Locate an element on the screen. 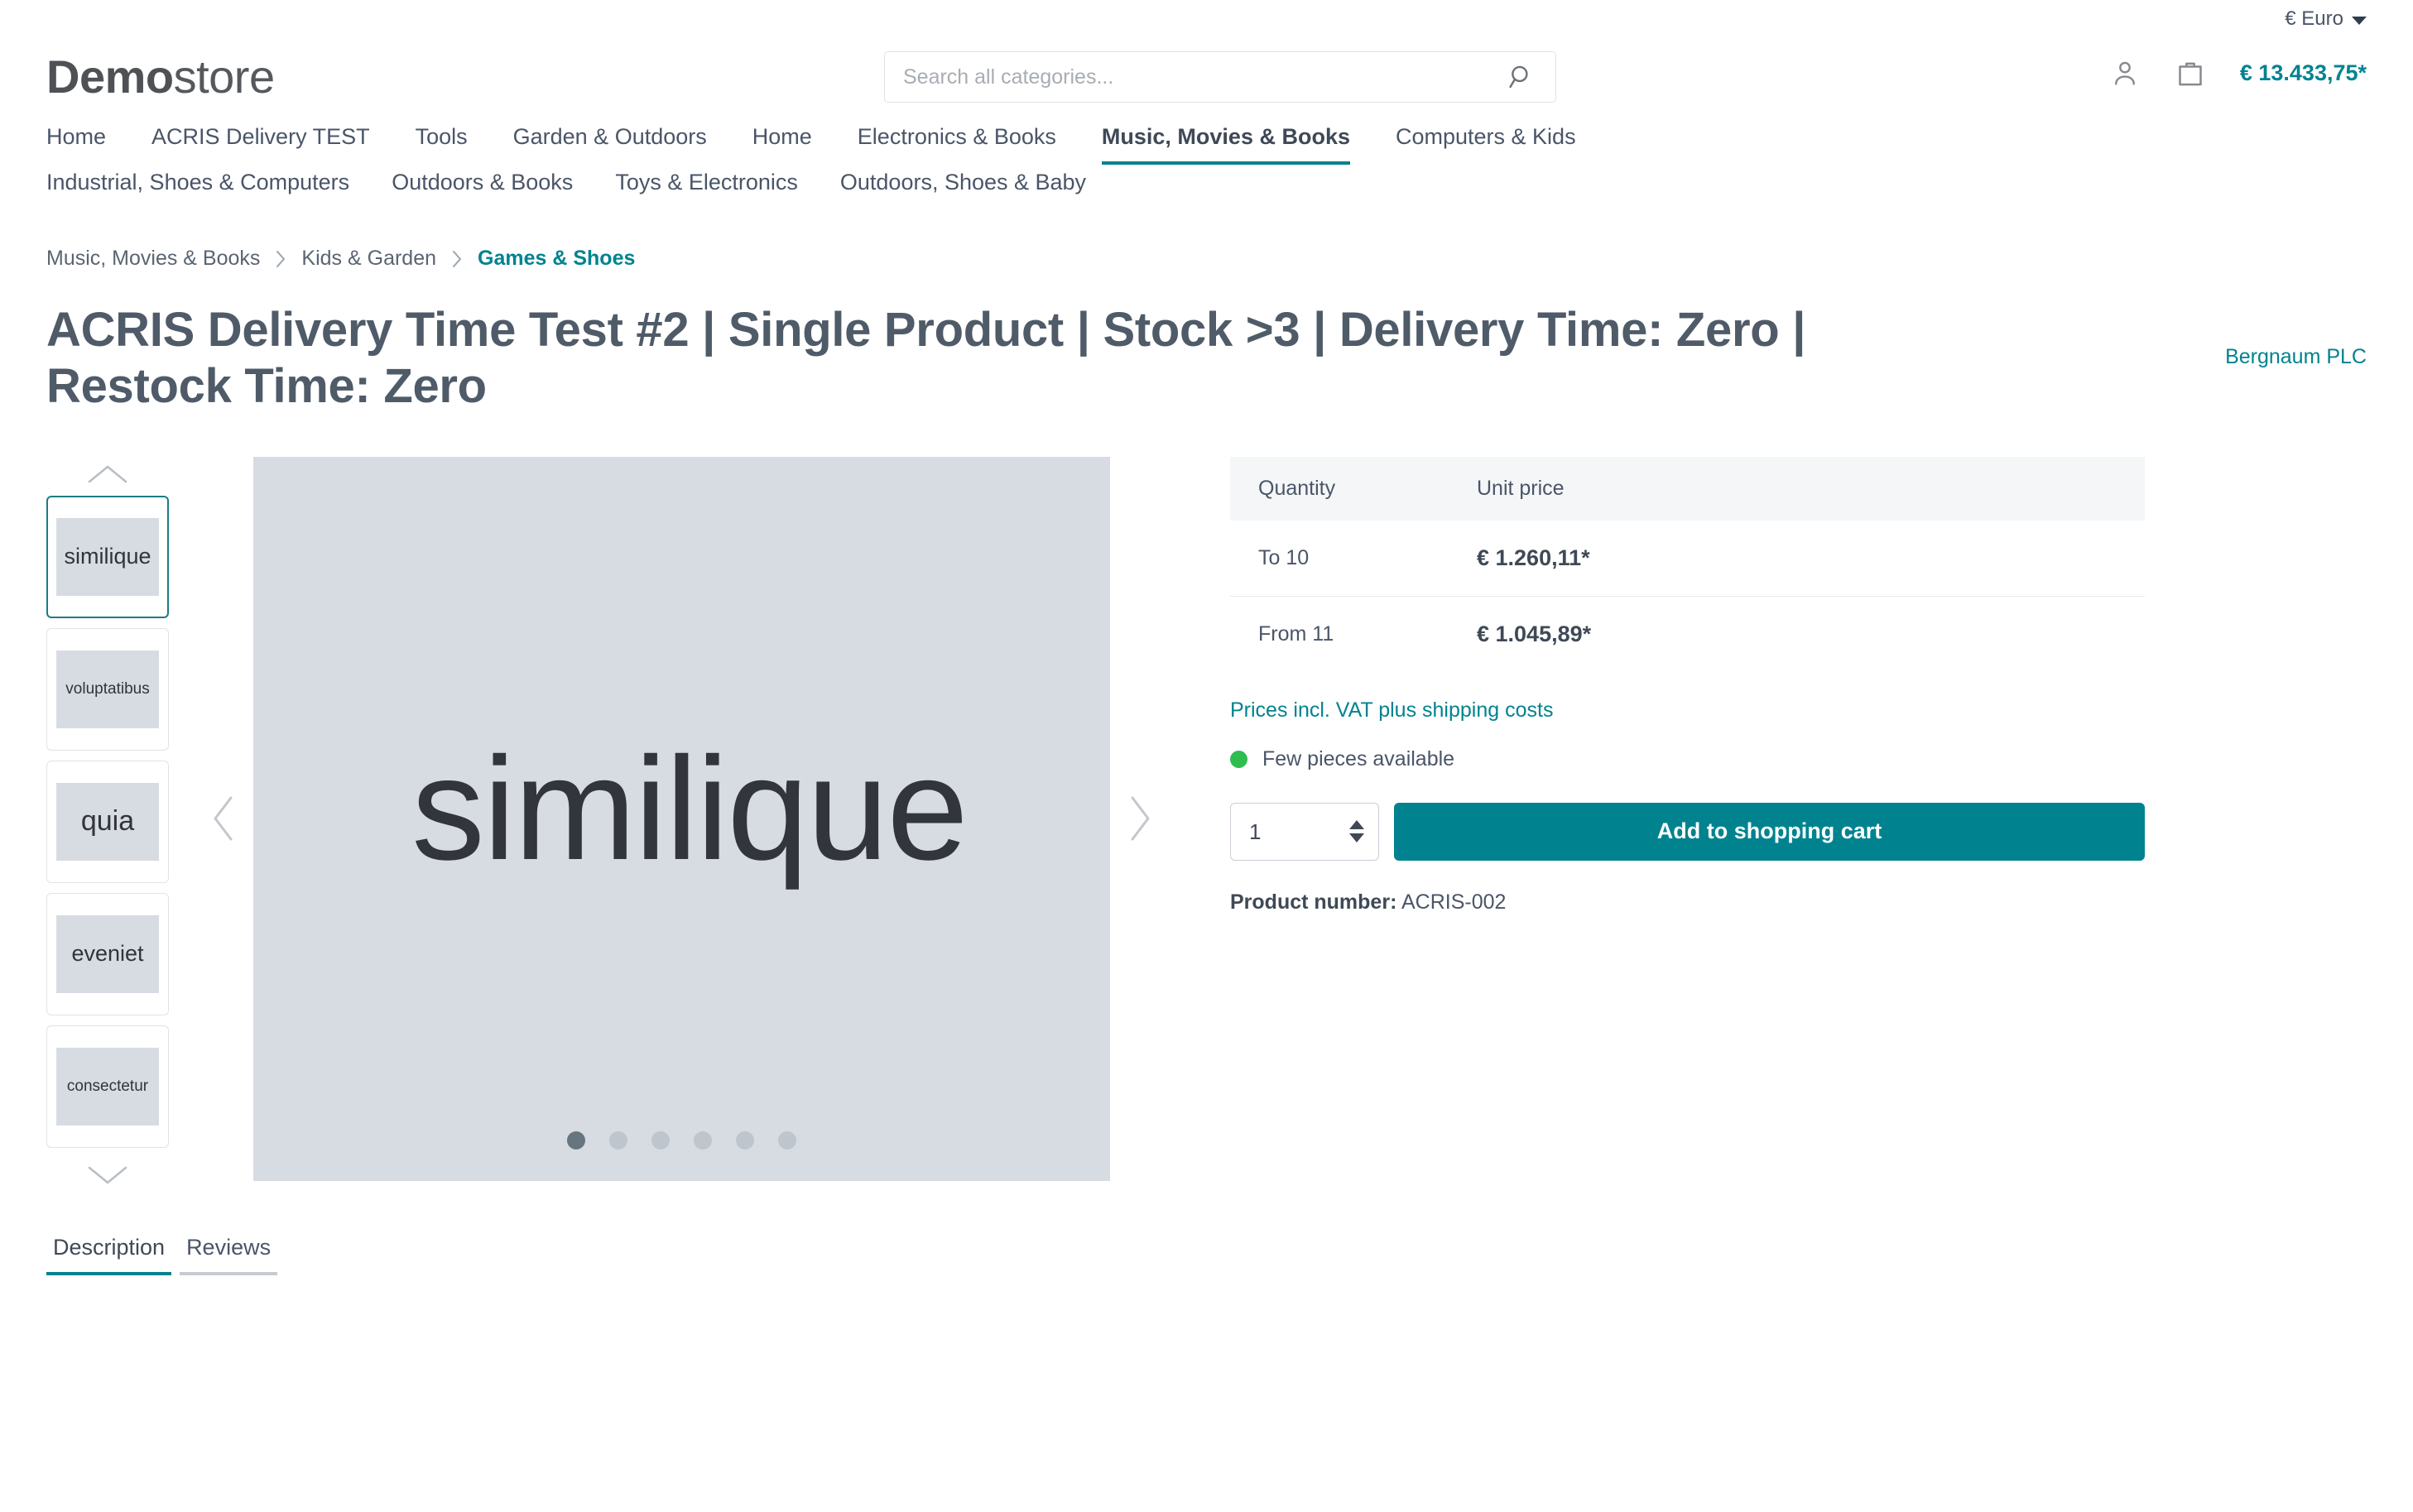 This screenshot has width=2413, height=1512. currency-label: € Euro is located at coordinates (2314, 18).